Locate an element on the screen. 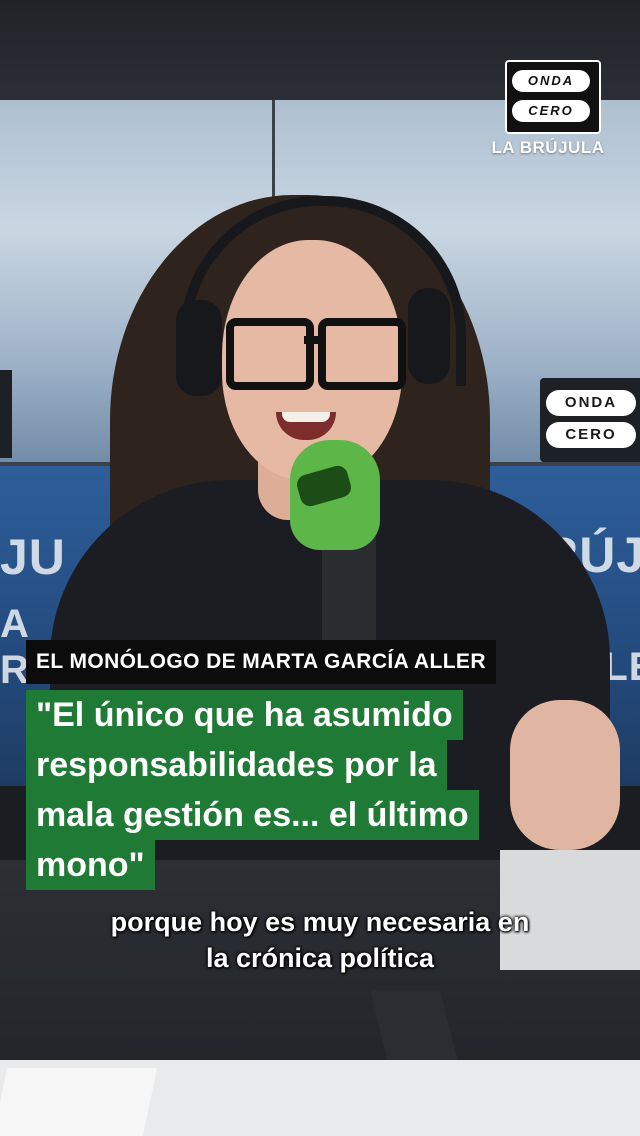  program-name: LA BRÚJULA is located at coordinates (548, 147).